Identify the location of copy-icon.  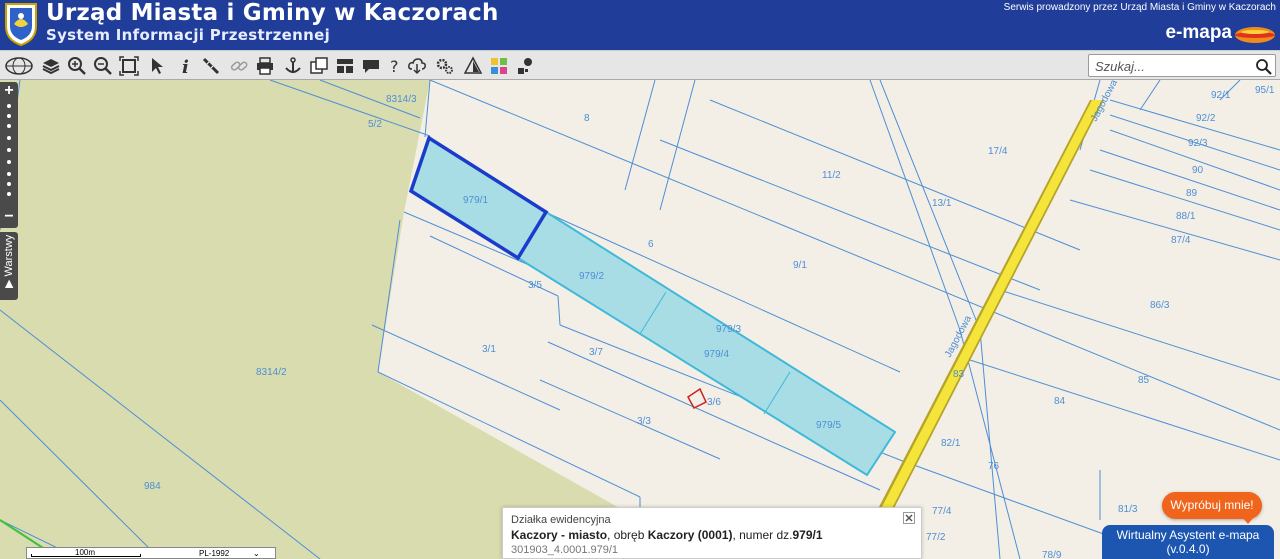
(319, 66).